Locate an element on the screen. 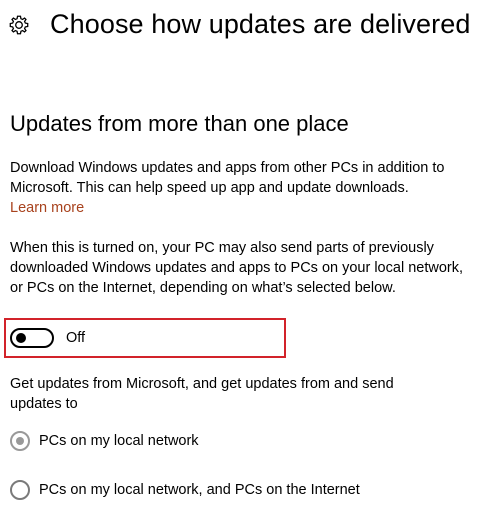 This screenshot has width=486, height=509. page-title: Choose how updates are delivered is located at coordinates (260, 23).